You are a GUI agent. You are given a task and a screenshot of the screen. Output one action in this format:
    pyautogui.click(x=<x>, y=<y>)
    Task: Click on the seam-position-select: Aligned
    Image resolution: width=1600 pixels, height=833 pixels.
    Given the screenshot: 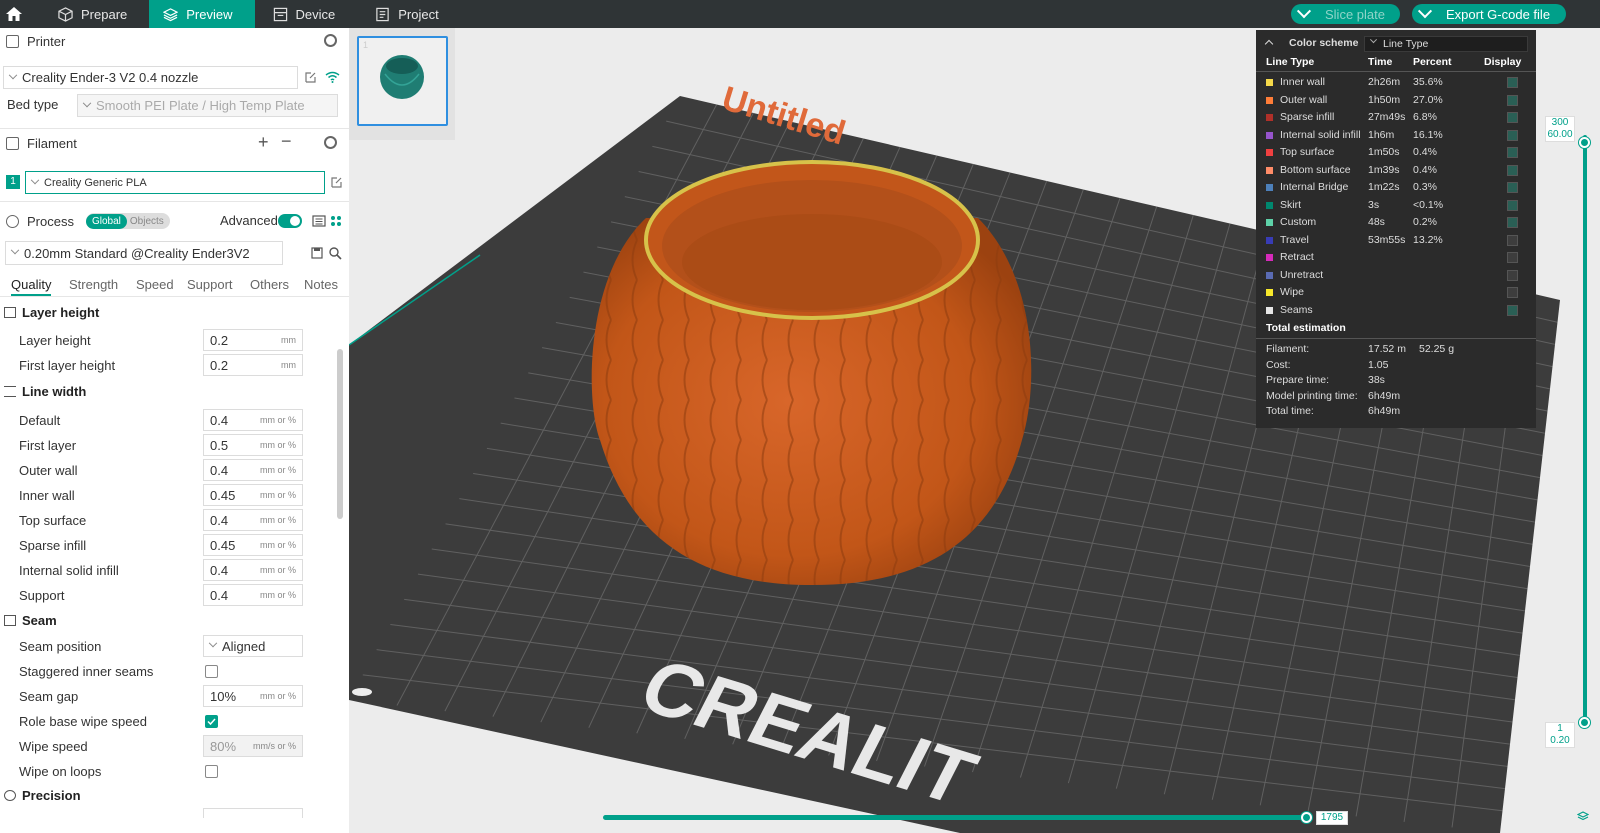 What is the action you would take?
    pyautogui.click(x=253, y=646)
    